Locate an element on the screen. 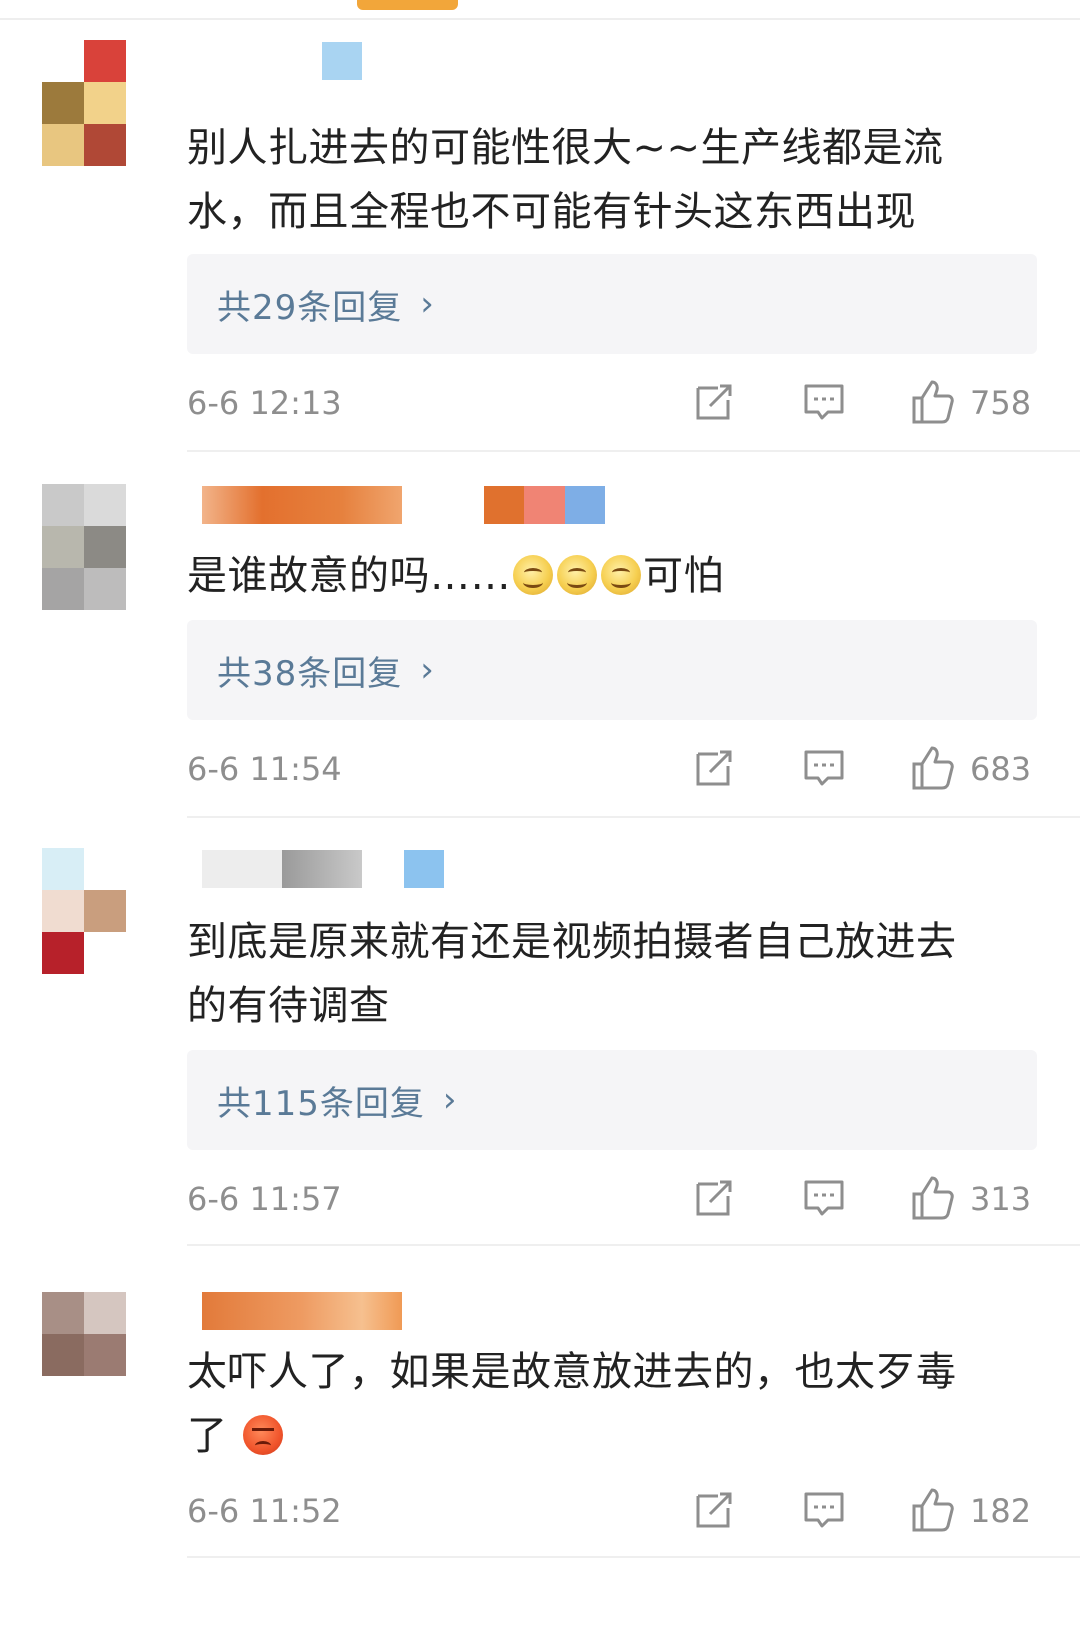 This screenshot has height=1631, width=1080. comment-text: 别人扎进去的可能性很大~~生产线都是流 水，而且全程也不可能有针头这东西出现 is located at coordinates (565, 180).